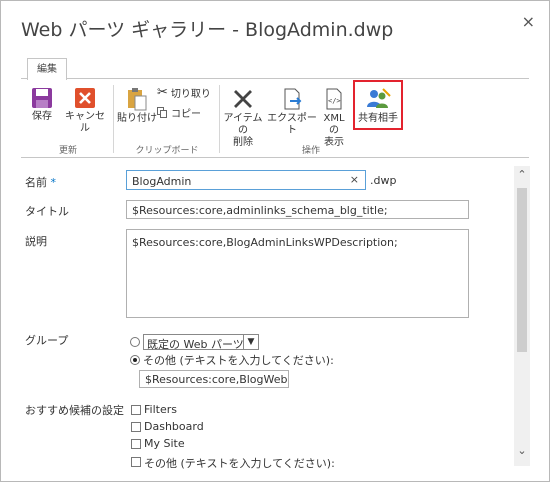 The image size is (550, 482). What do you see at coordinates (136, 444) in the screenshot?
I see `checkbox-my-site` at bounding box center [136, 444].